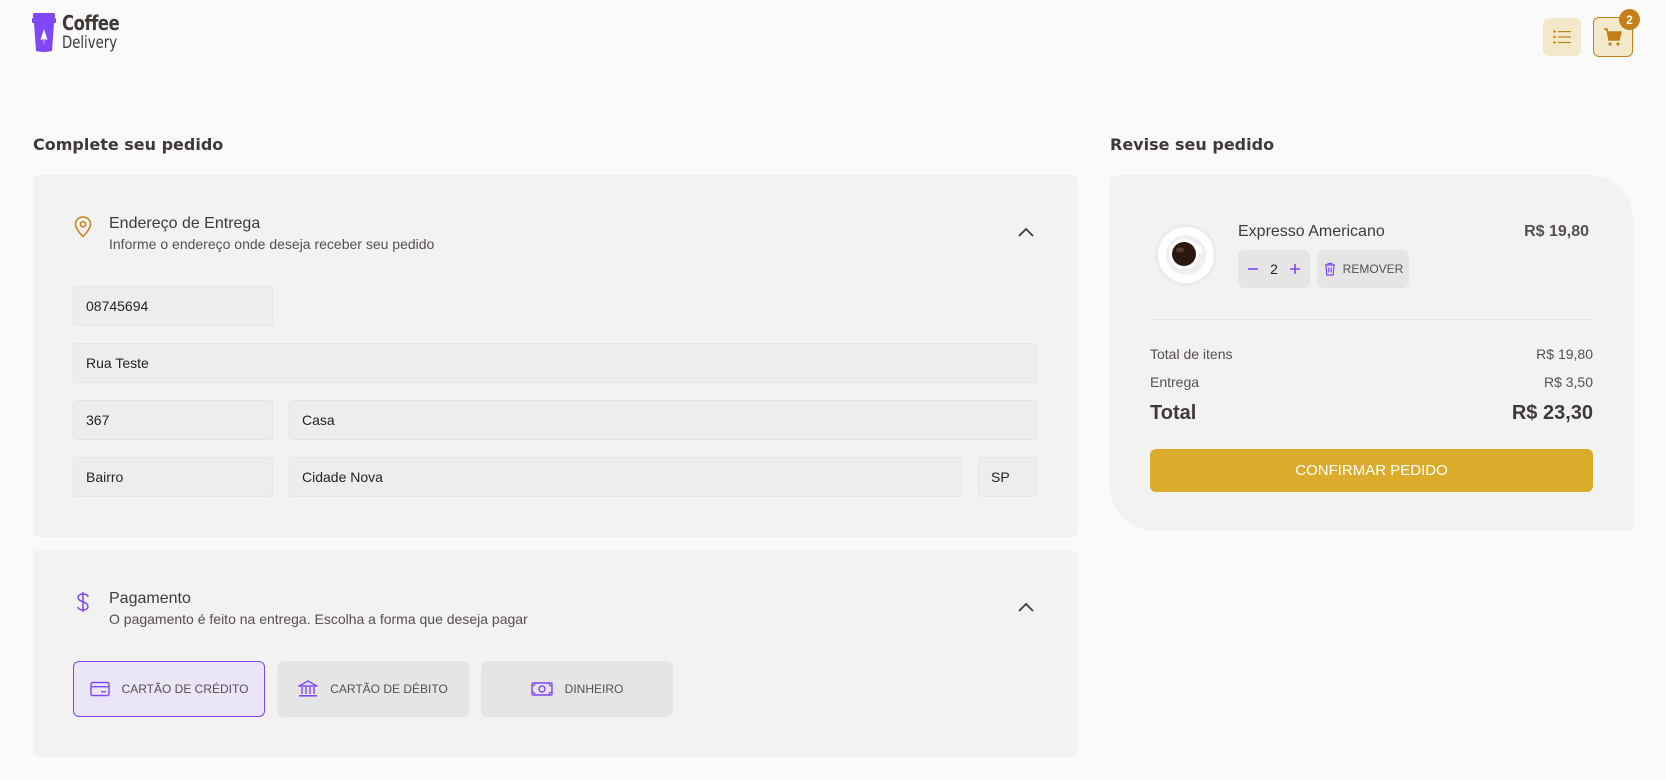  I want to click on money-icon, so click(541, 689).